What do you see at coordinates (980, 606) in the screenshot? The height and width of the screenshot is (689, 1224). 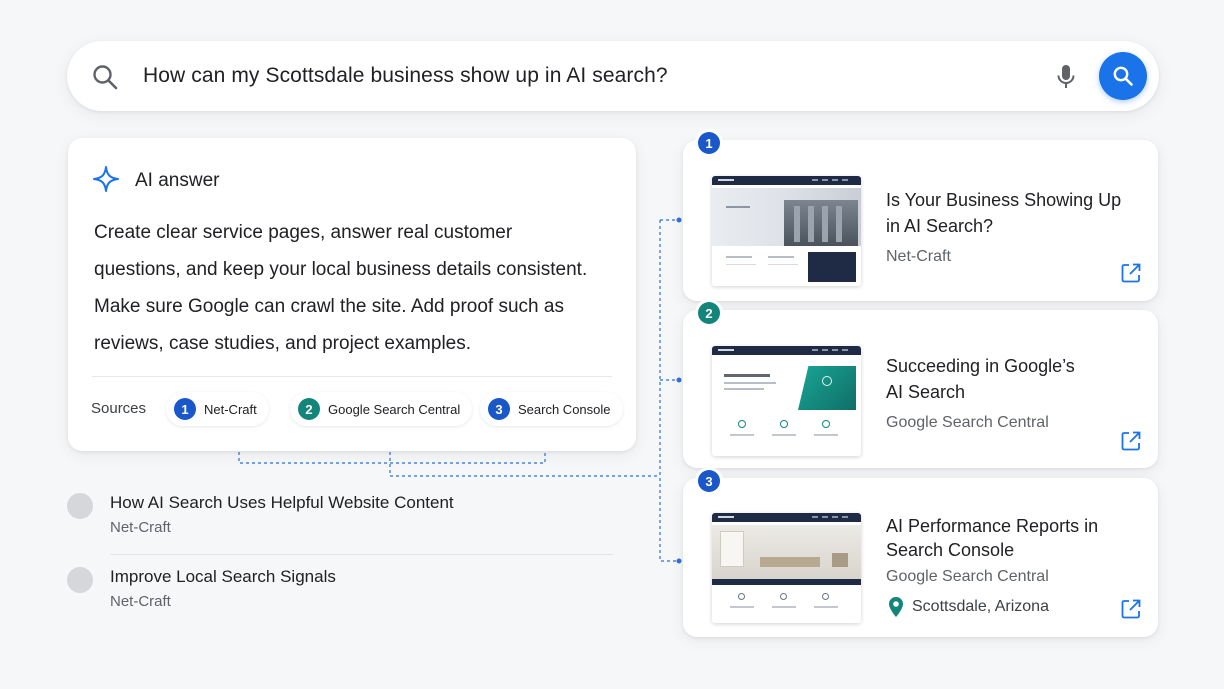 I see `location-text: Scottsdale, Arizona` at bounding box center [980, 606].